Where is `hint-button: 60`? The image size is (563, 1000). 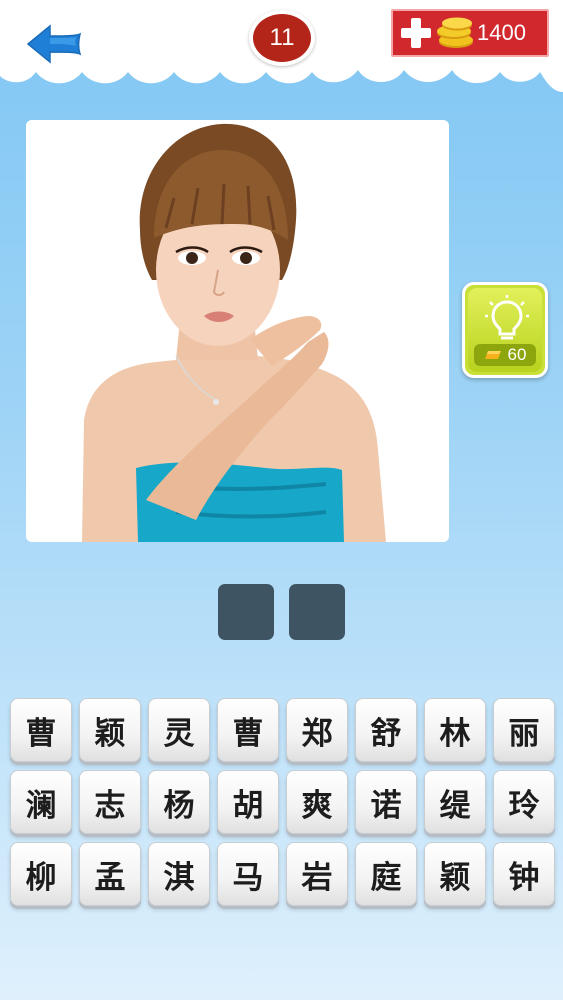
hint-button: 60 is located at coordinates (505, 330).